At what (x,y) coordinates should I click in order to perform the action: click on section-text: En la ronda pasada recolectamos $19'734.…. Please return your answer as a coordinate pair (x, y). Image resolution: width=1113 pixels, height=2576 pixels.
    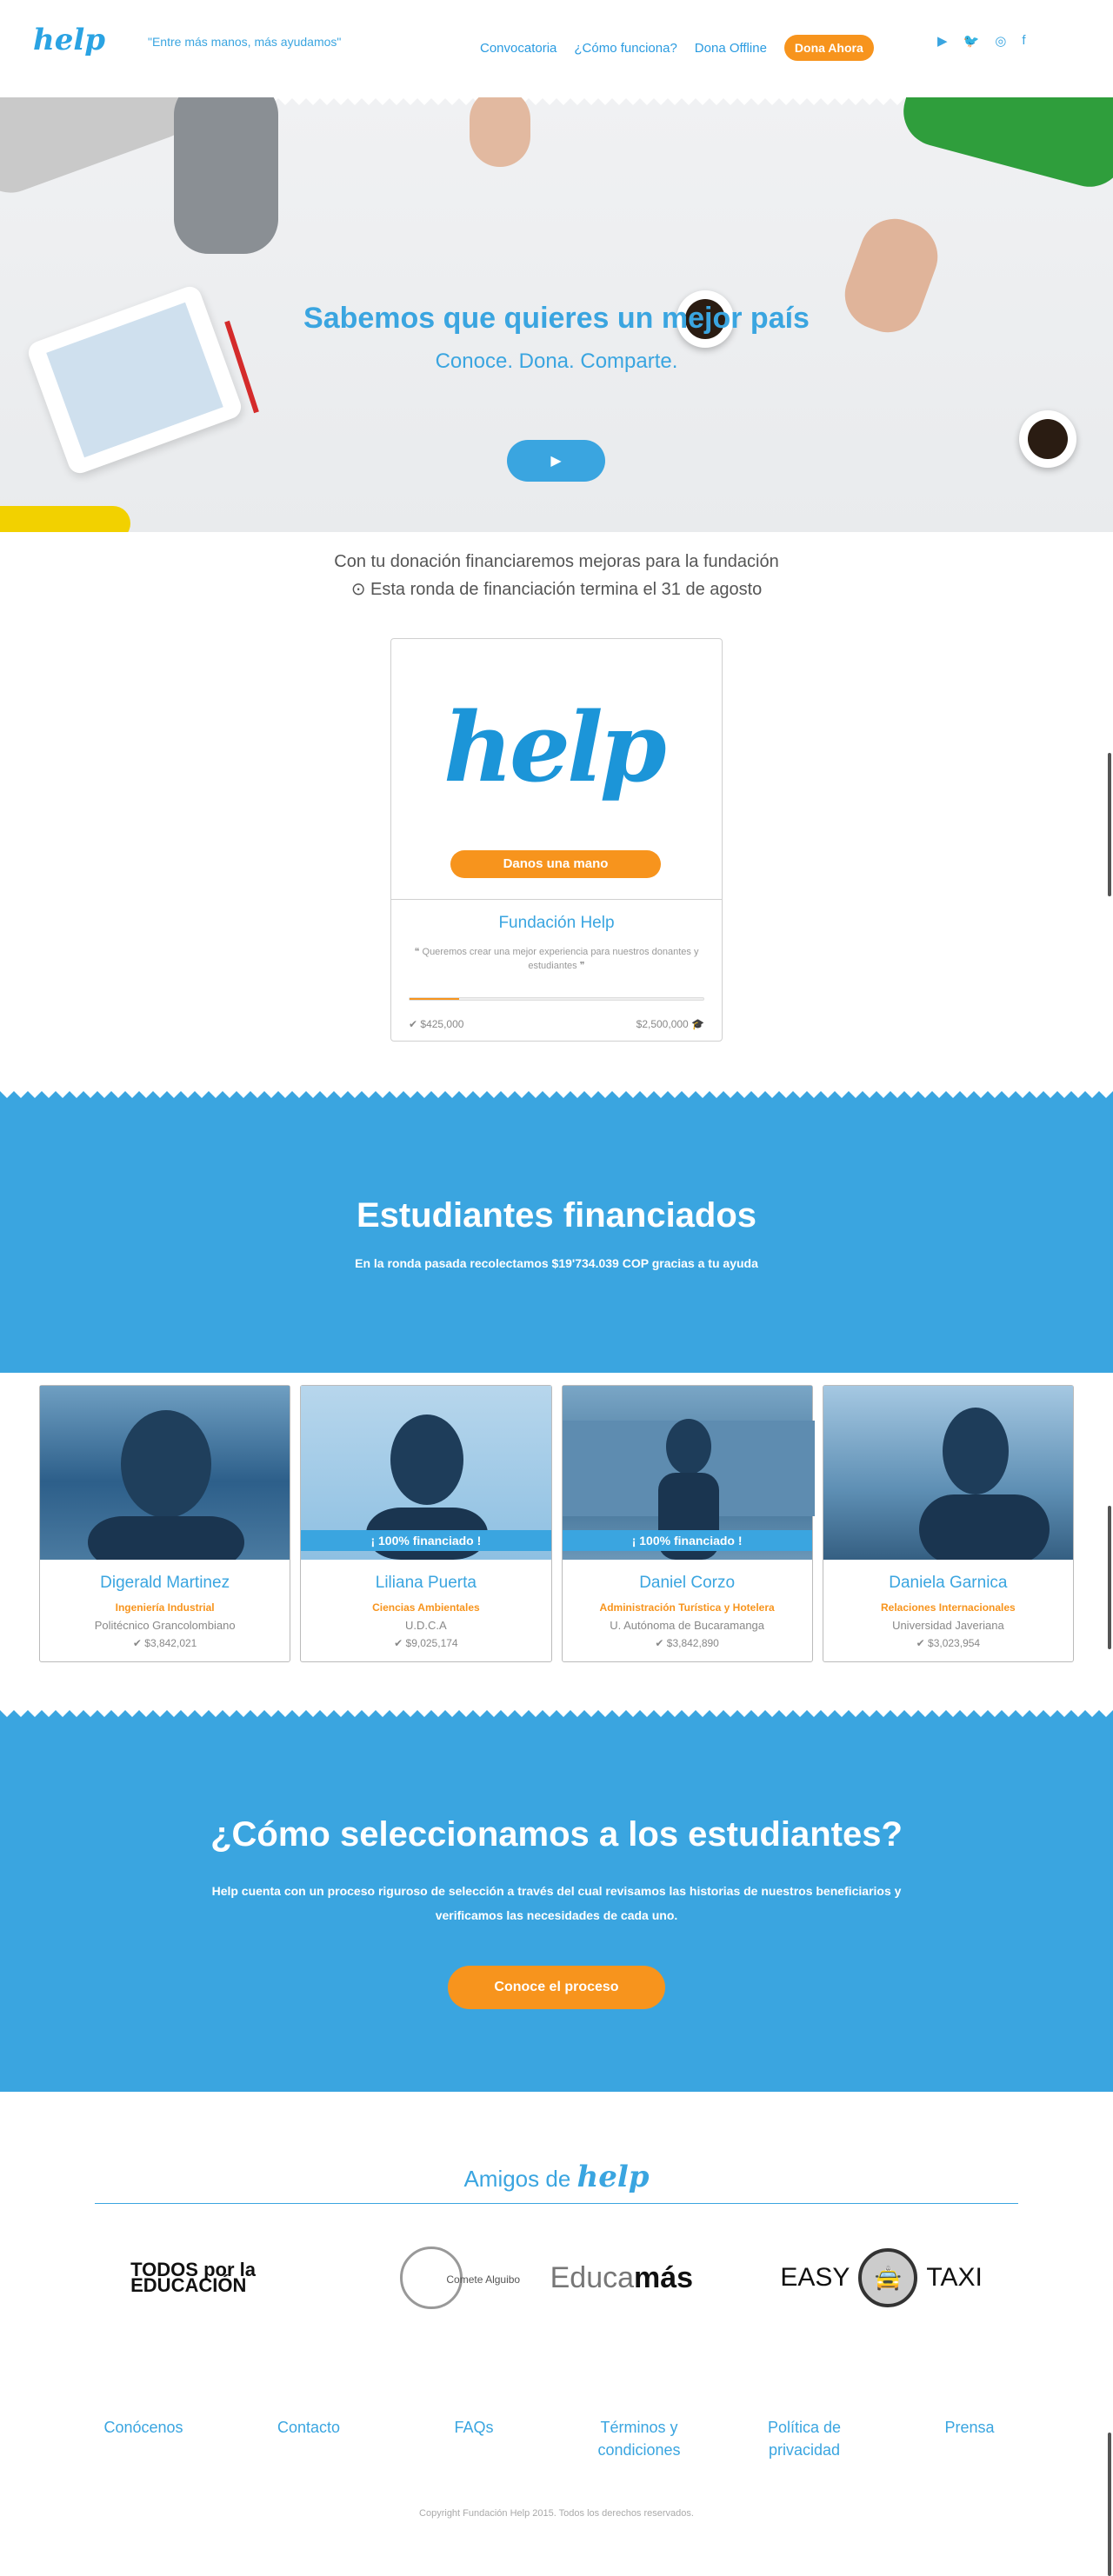
    Looking at the image, I should click on (556, 1263).